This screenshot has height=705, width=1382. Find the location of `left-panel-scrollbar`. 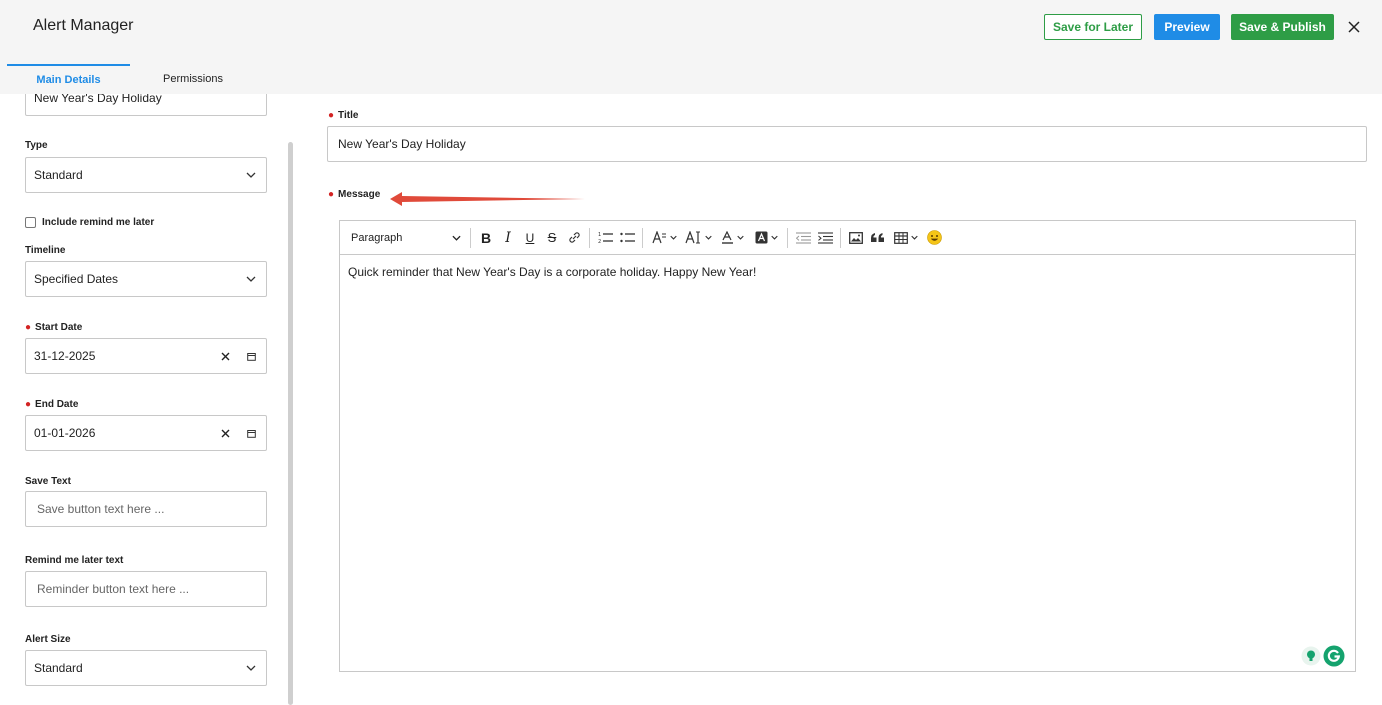

left-panel-scrollbar is located at coordinates (290, 423).